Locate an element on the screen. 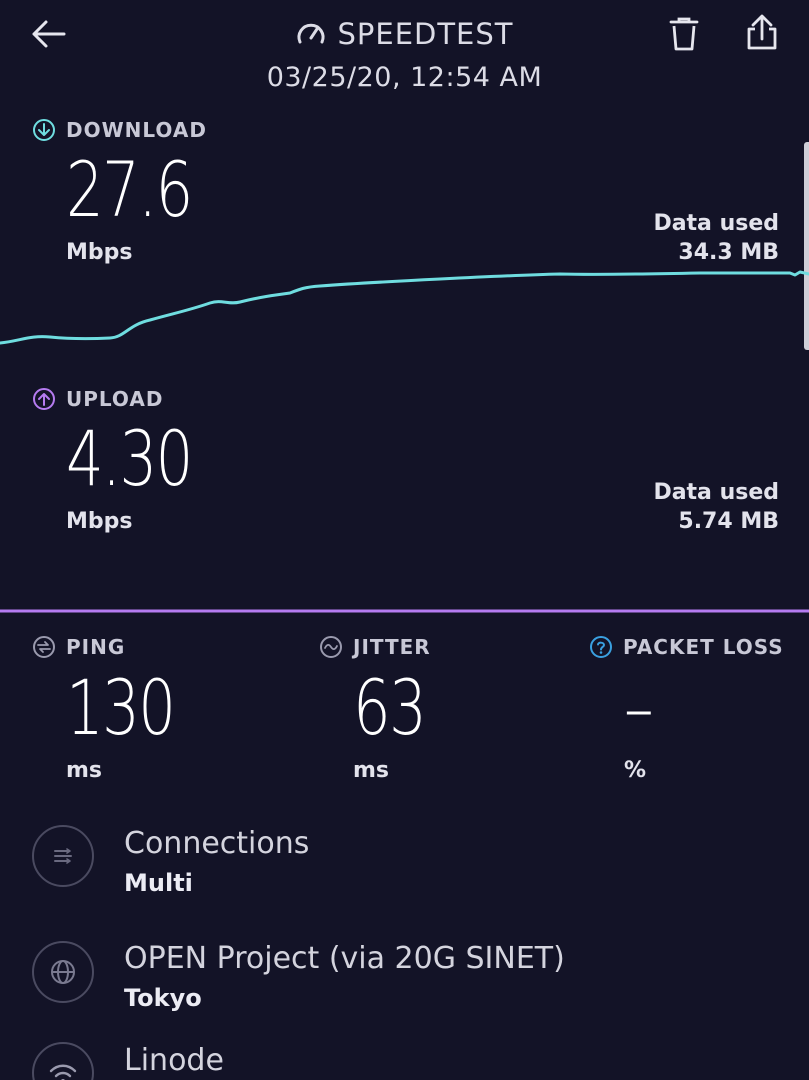  share-icon is located at coordinates (762, 32).